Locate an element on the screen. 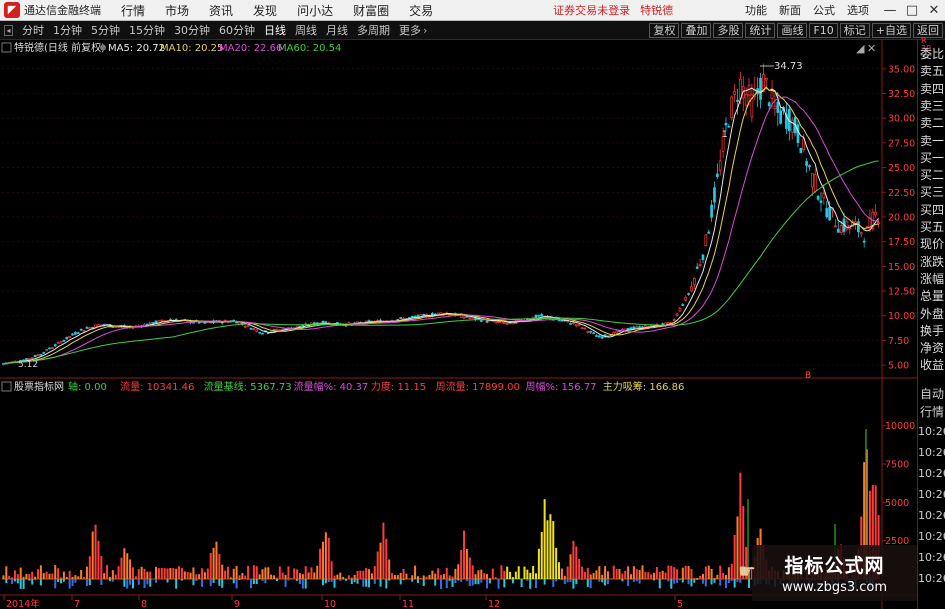  quote-field-3: 卖三 is located at coordinates (931, 106).